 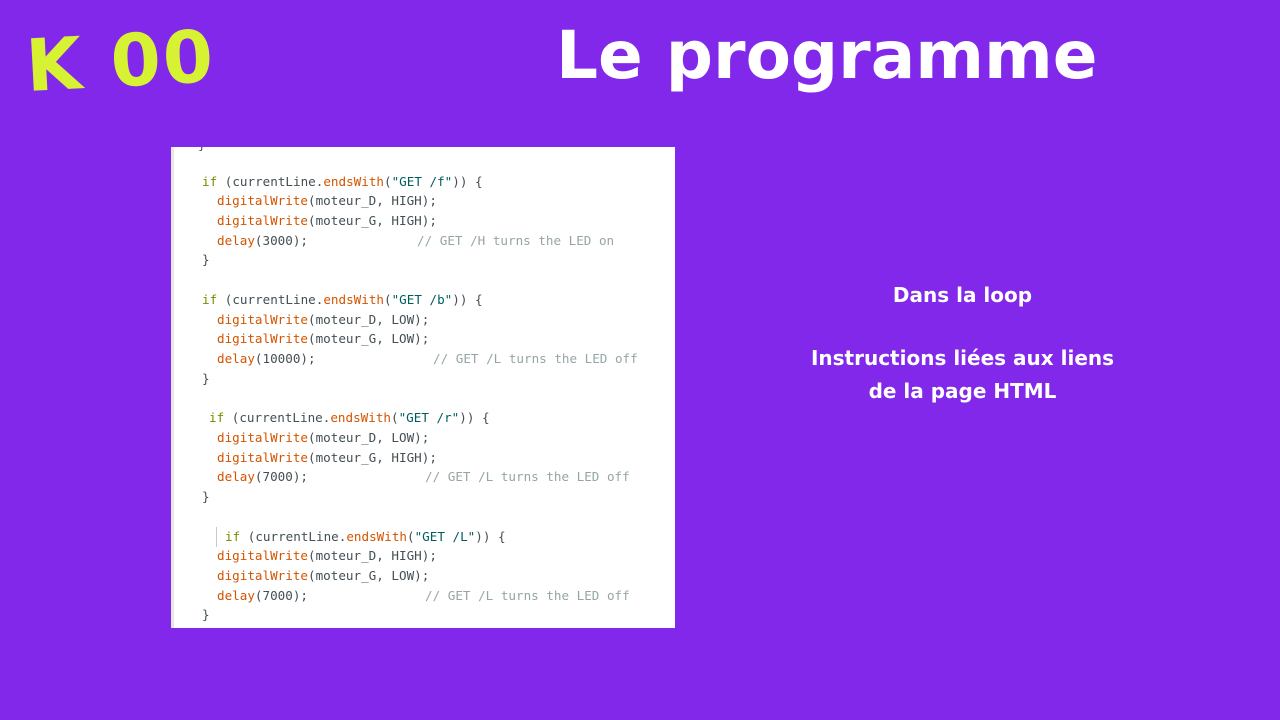 I want to click on page-title: Le programme, so click(x=827, y=55).